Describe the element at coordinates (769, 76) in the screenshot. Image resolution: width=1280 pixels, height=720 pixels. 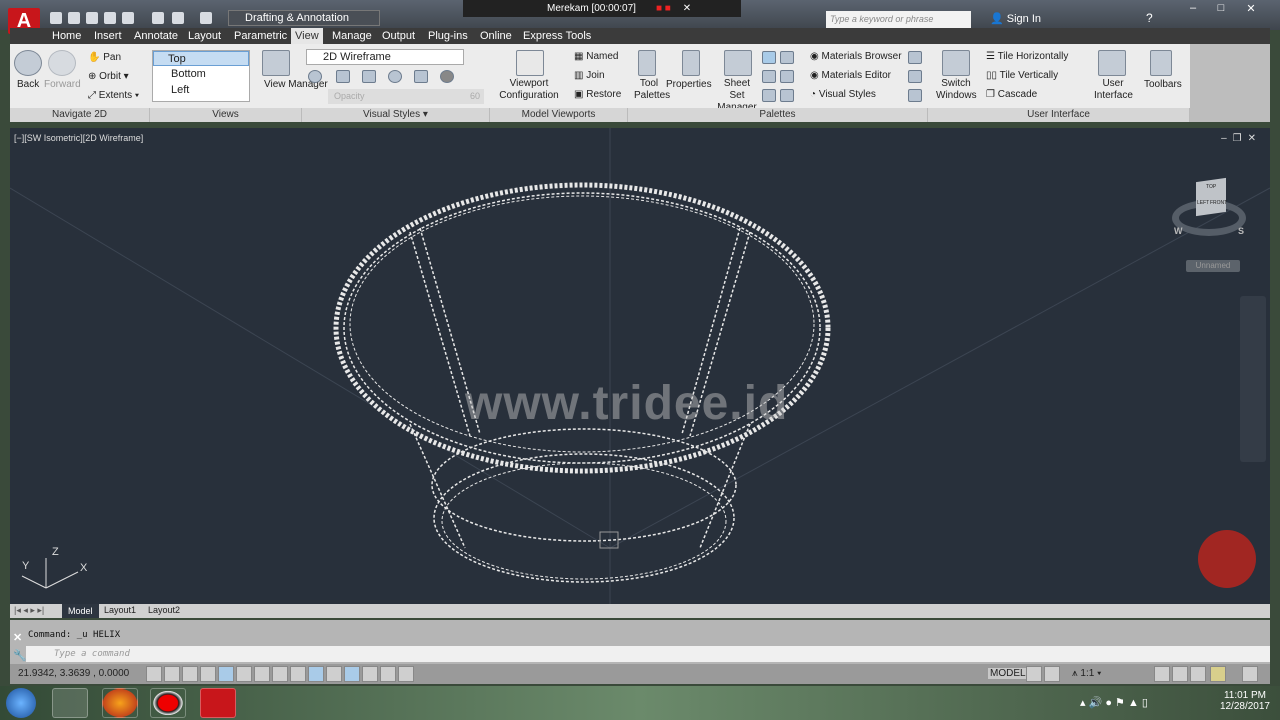
I see `markup-icon` at that location.